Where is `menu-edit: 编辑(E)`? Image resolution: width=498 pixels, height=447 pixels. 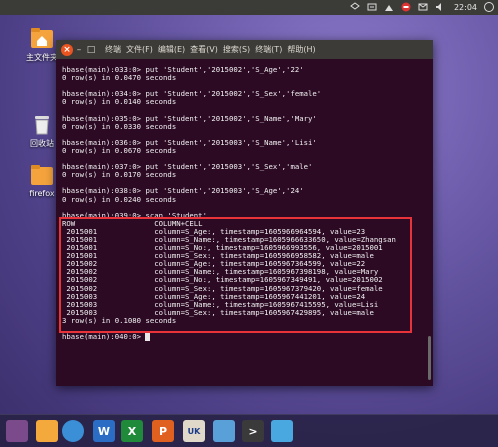
menu-edit: 编辑(E) is located at coordinates (171, 49).